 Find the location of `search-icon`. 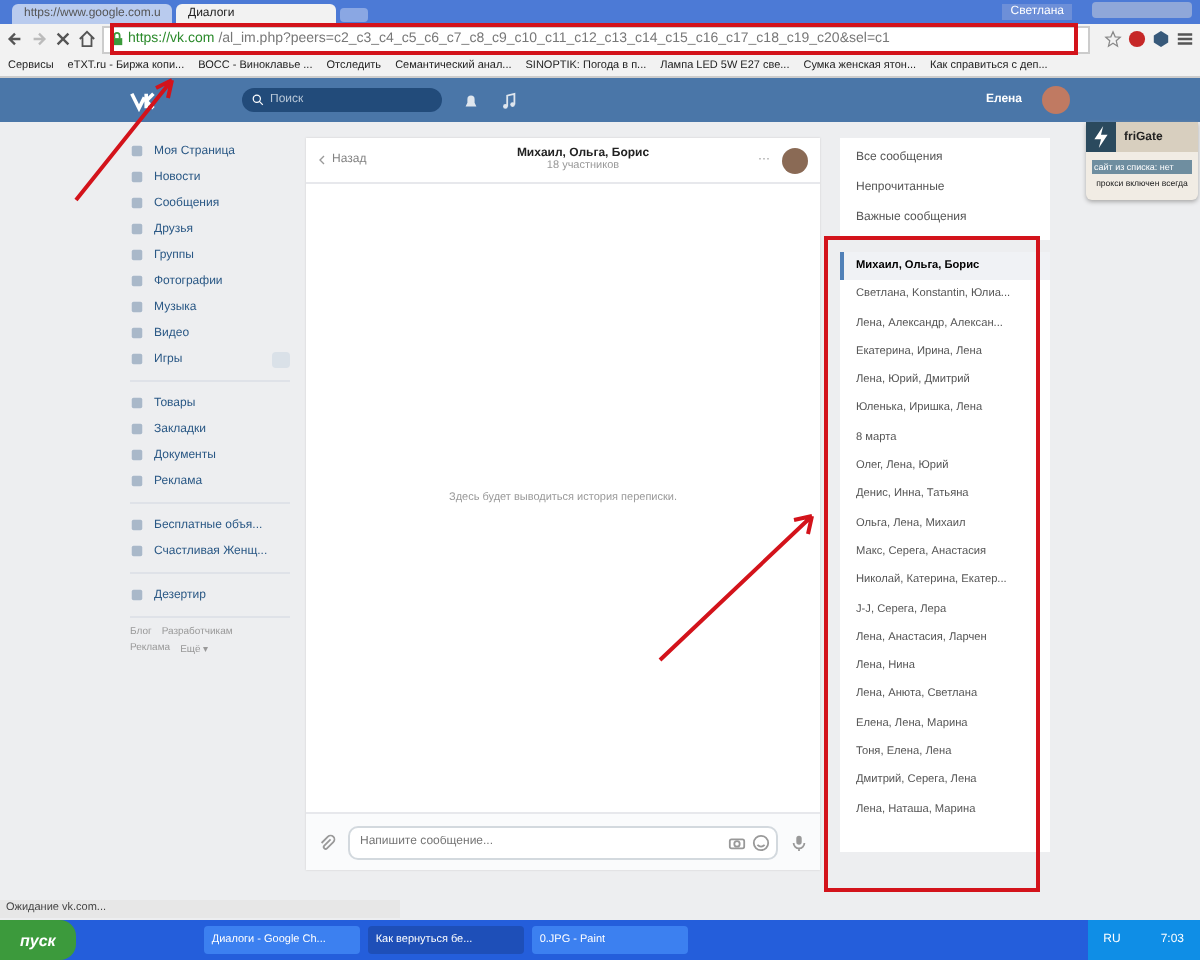

search-icon is located at coordinates (258, 100).